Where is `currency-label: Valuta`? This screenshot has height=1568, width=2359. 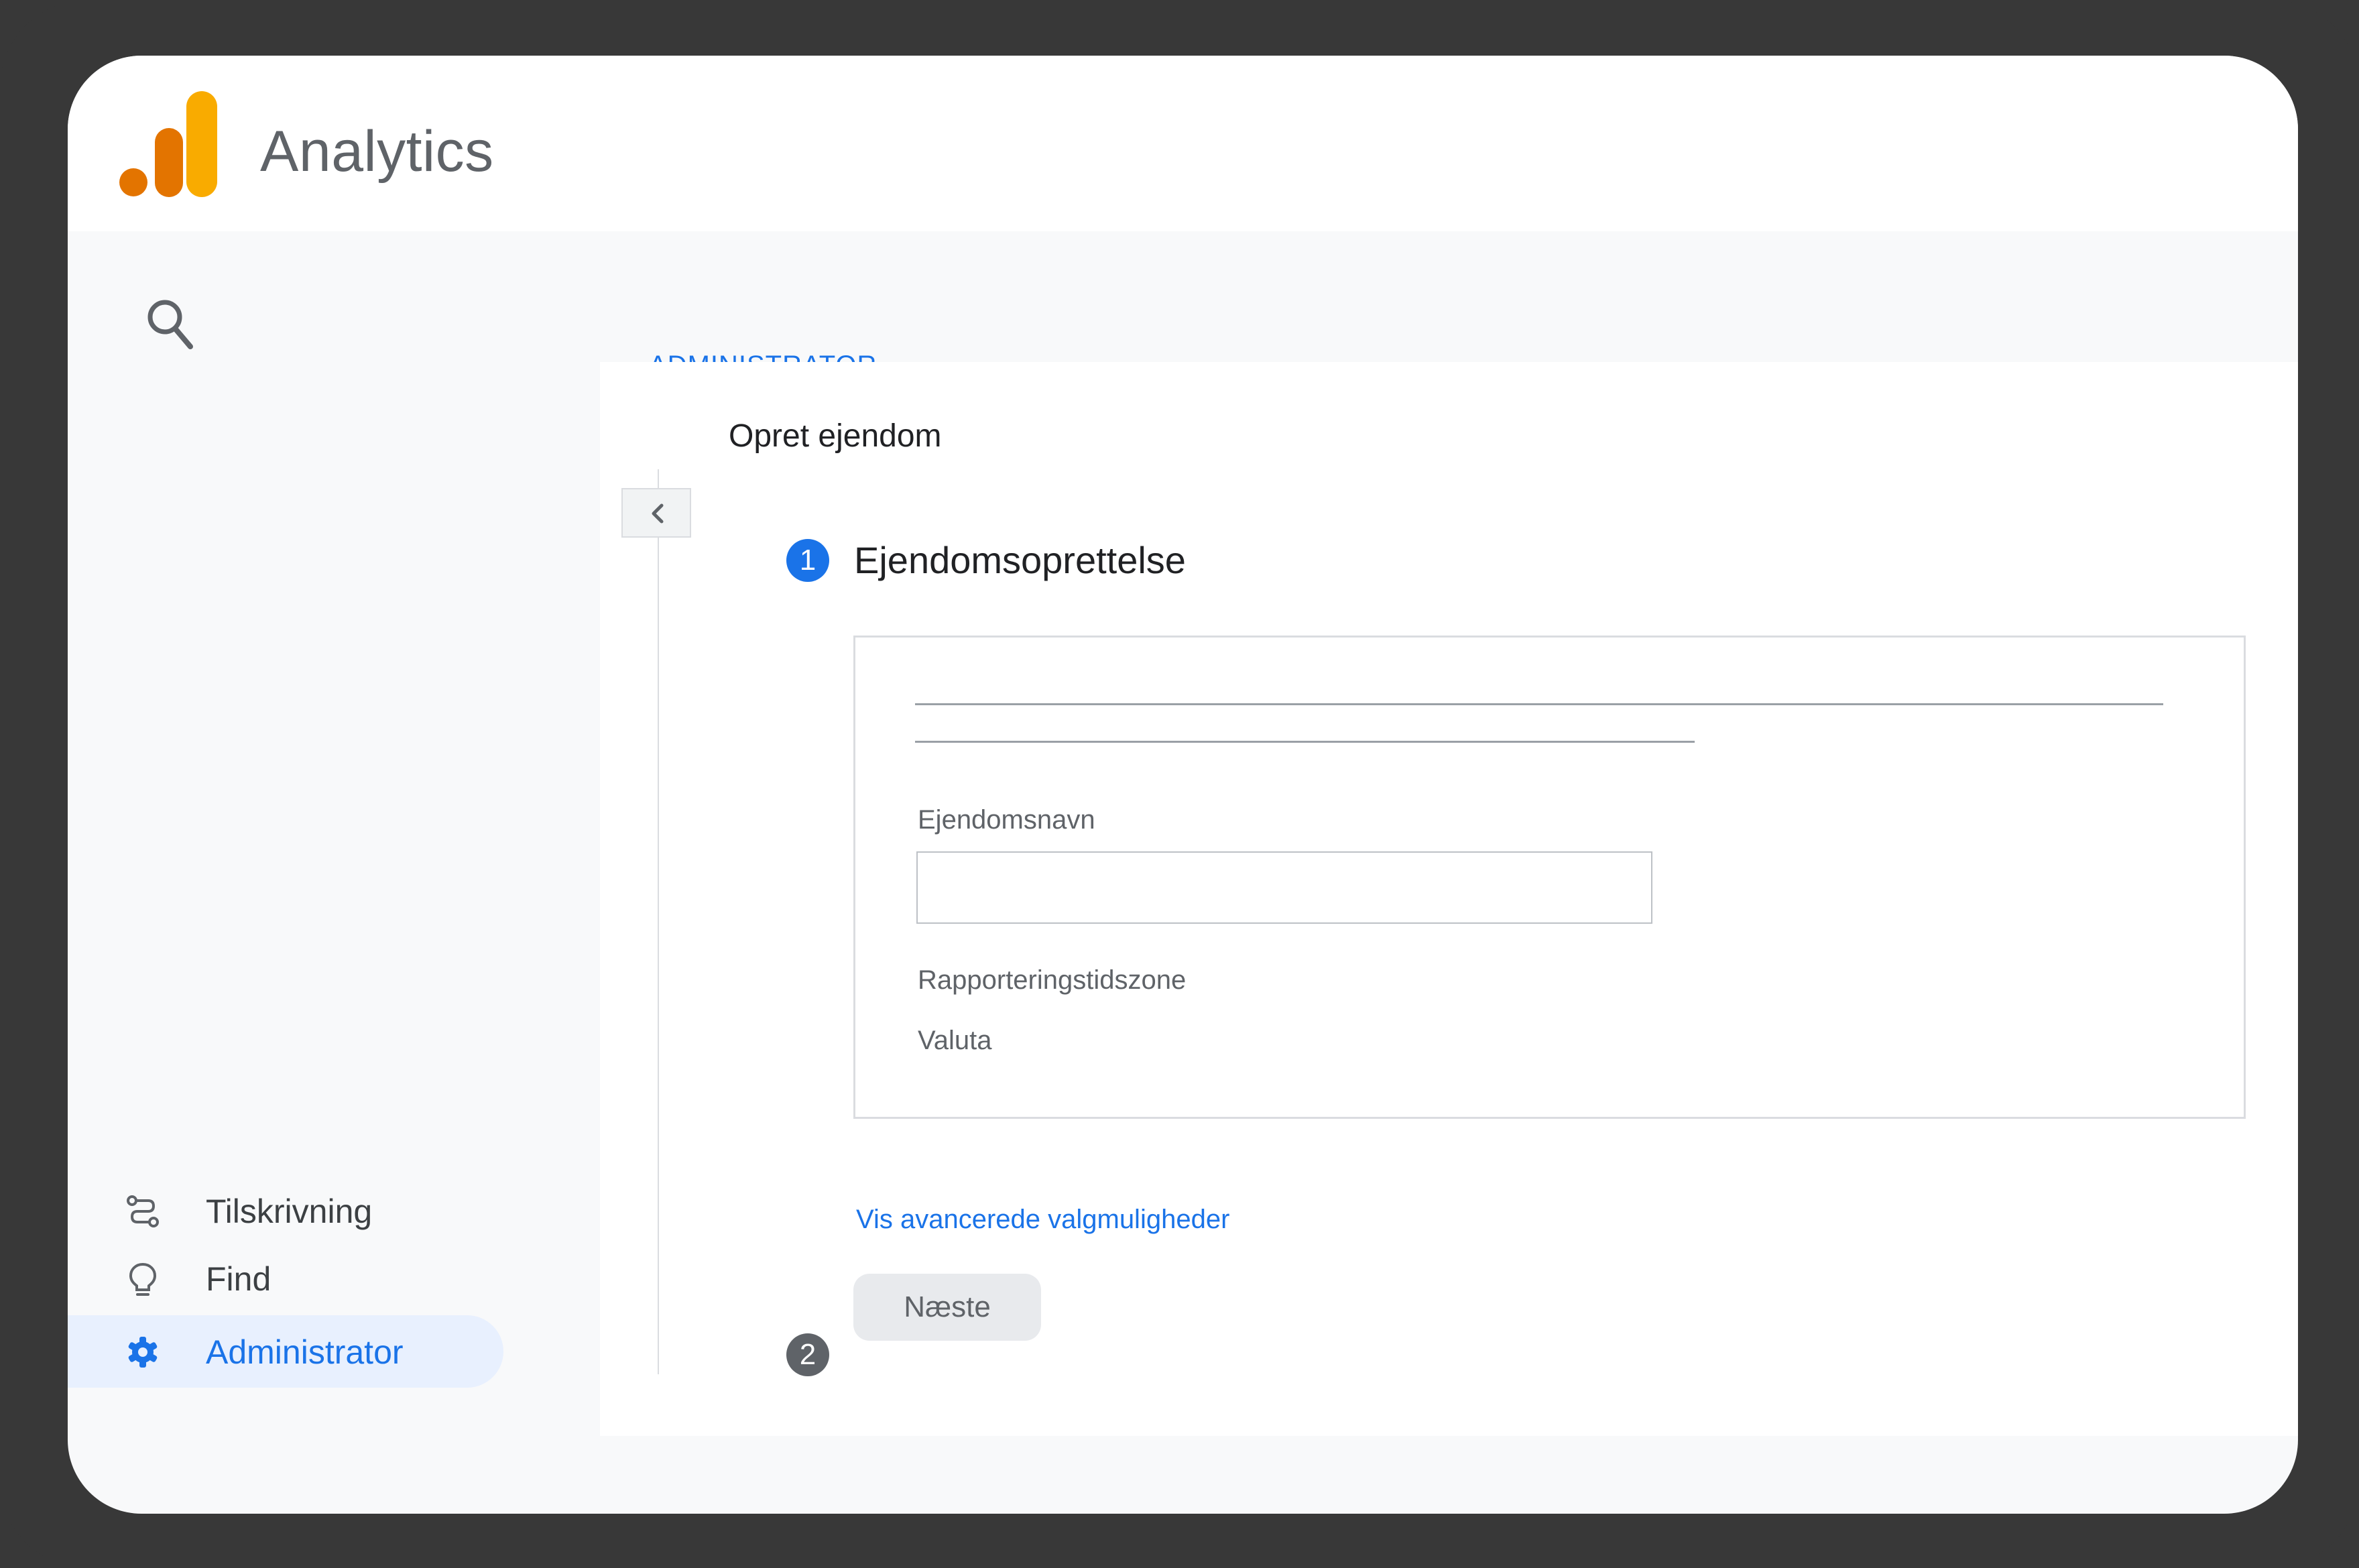 currency-label: Valuta is located at coordinates (955, 1041).